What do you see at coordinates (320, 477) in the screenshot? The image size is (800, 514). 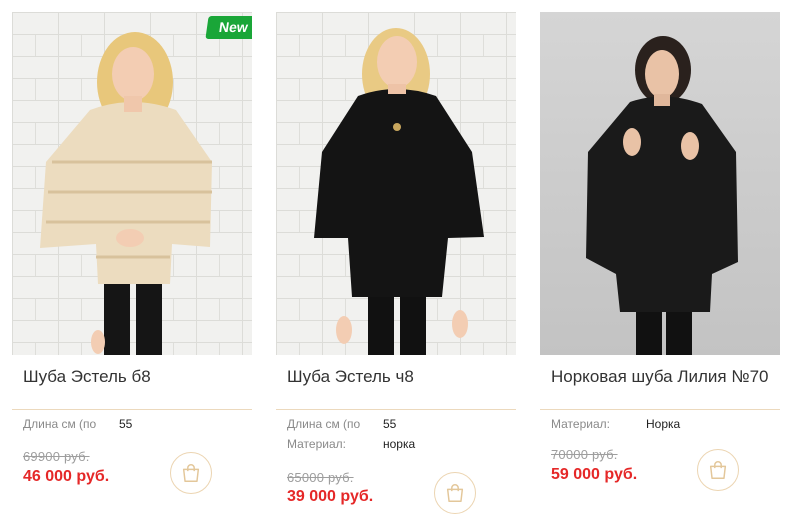 I see `old-price: 65000 руб.` at bounding box center [320, 477].